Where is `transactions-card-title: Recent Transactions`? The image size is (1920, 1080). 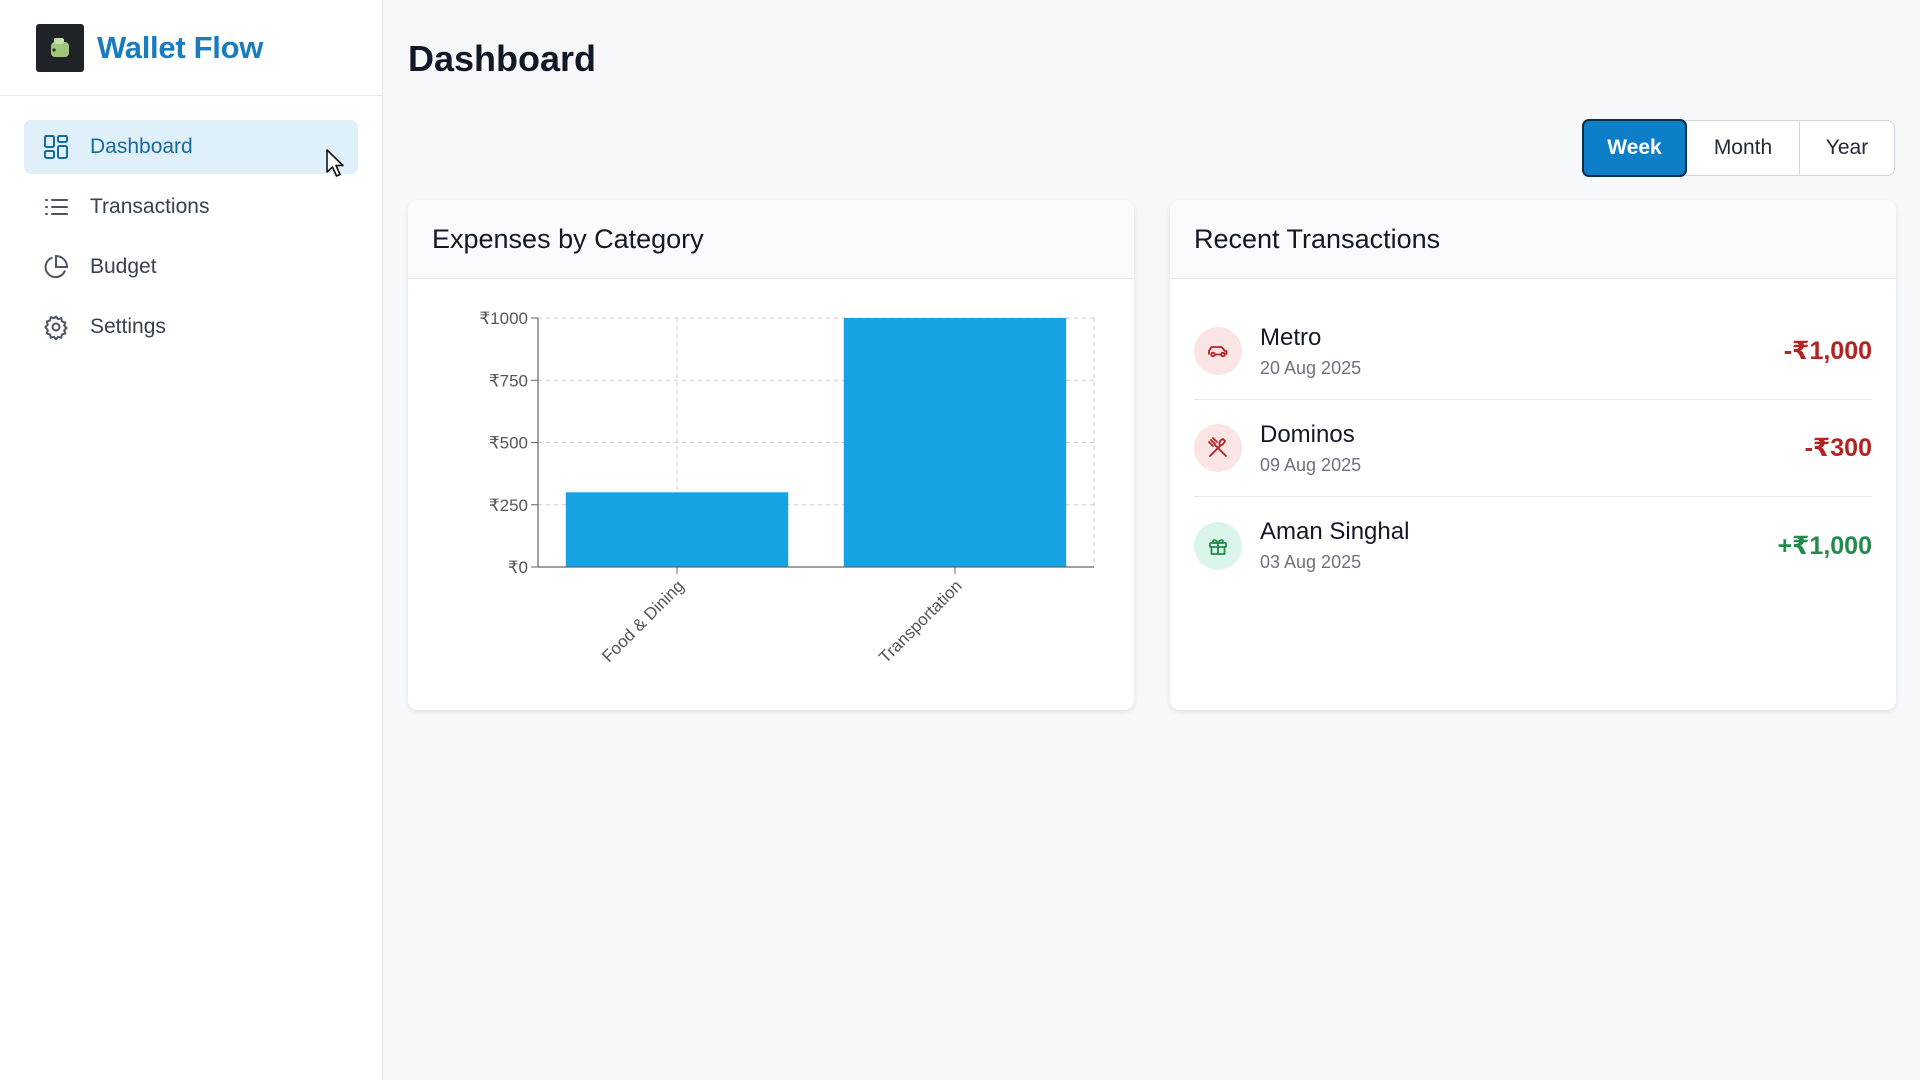
transactions-card-title: Recent Transactions is located at coordinates (1533, 239).